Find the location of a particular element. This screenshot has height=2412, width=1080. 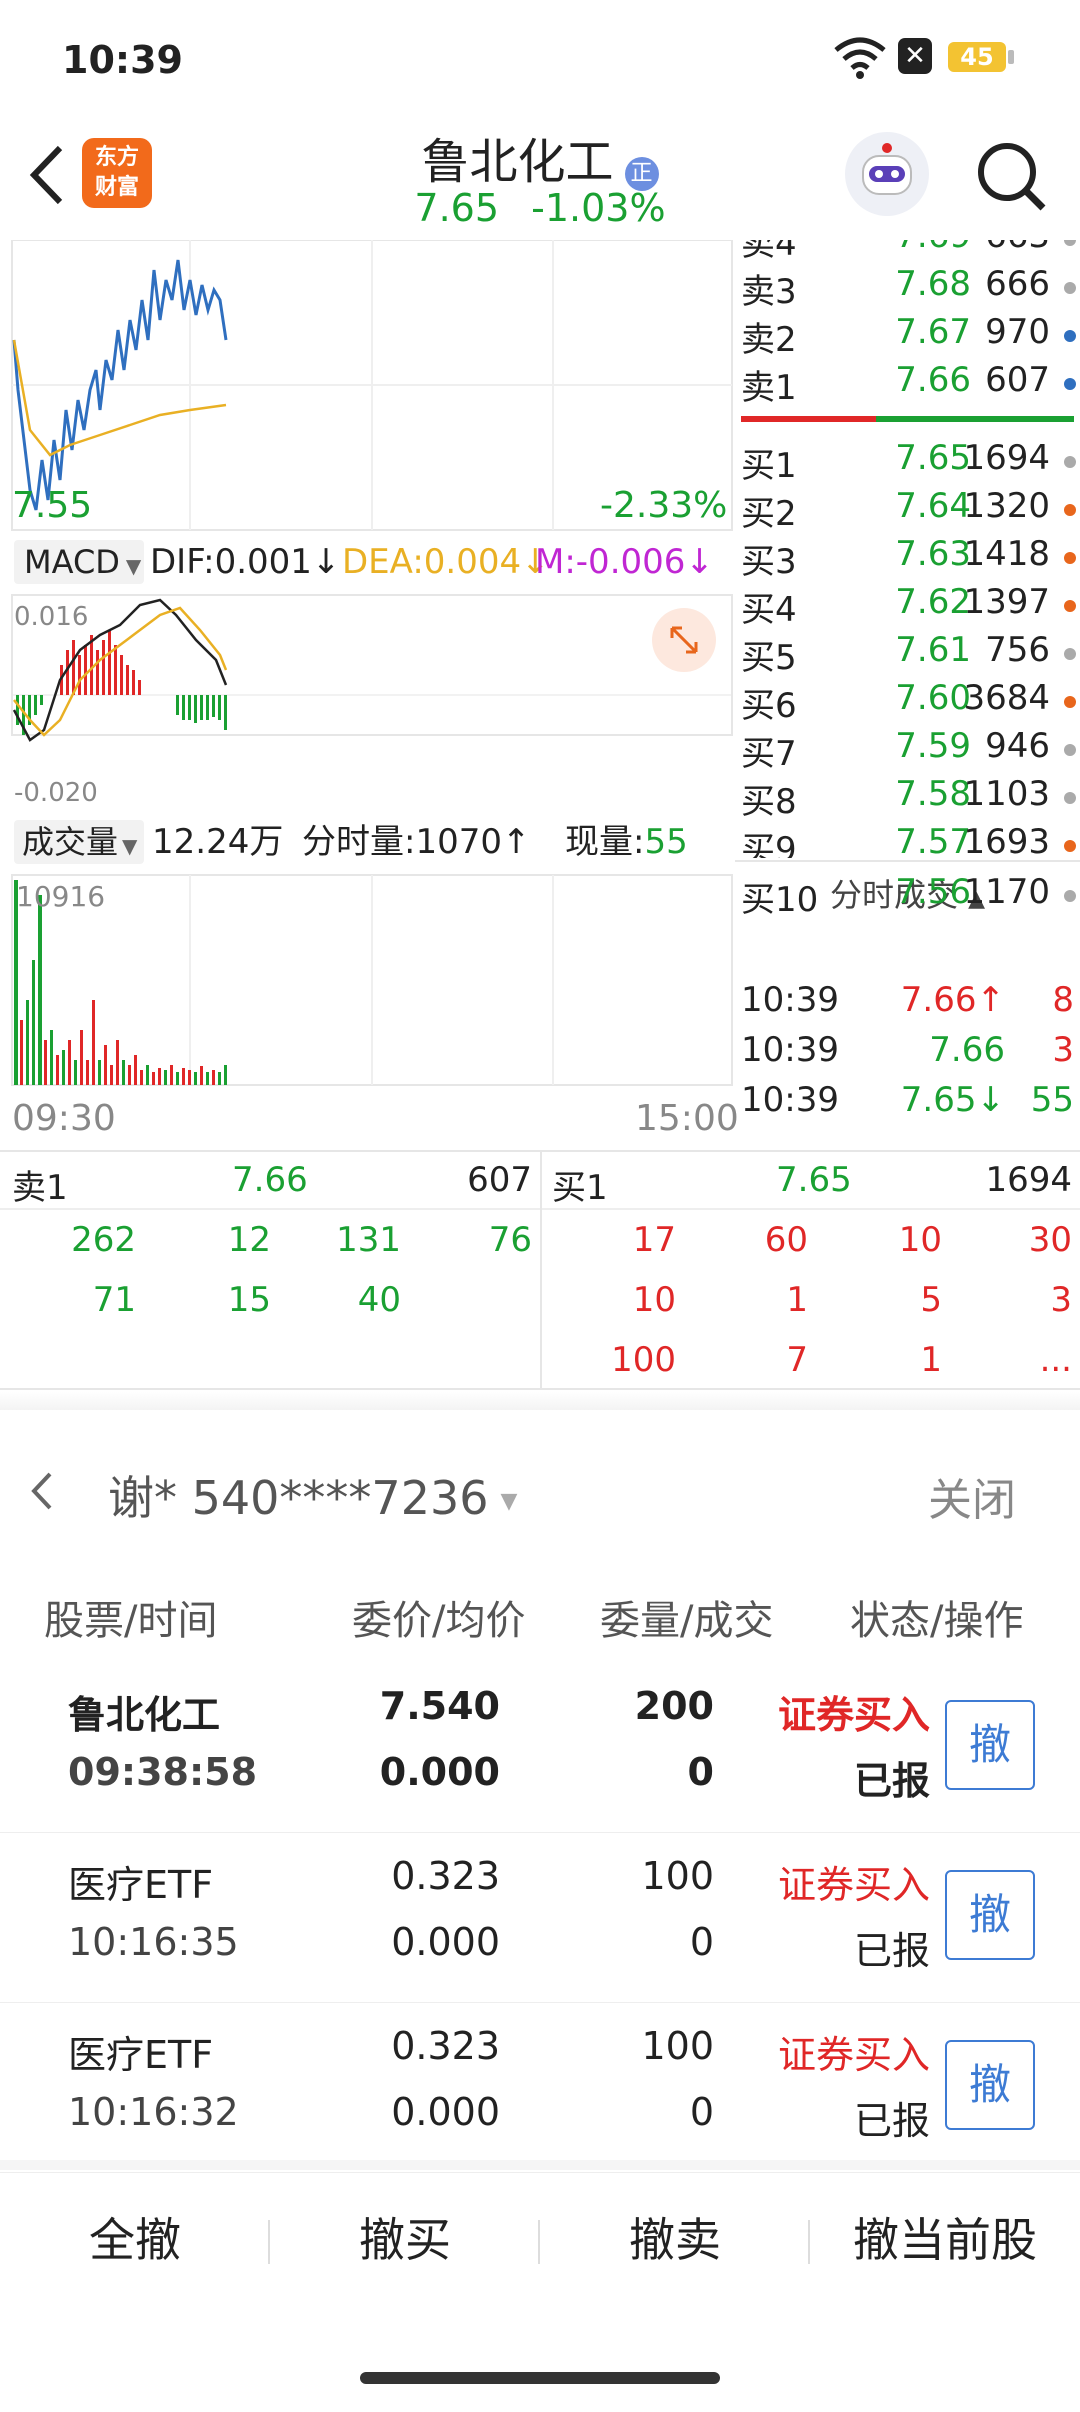

macd-selector: MACD ▼ is located at coordinates (79, 562).